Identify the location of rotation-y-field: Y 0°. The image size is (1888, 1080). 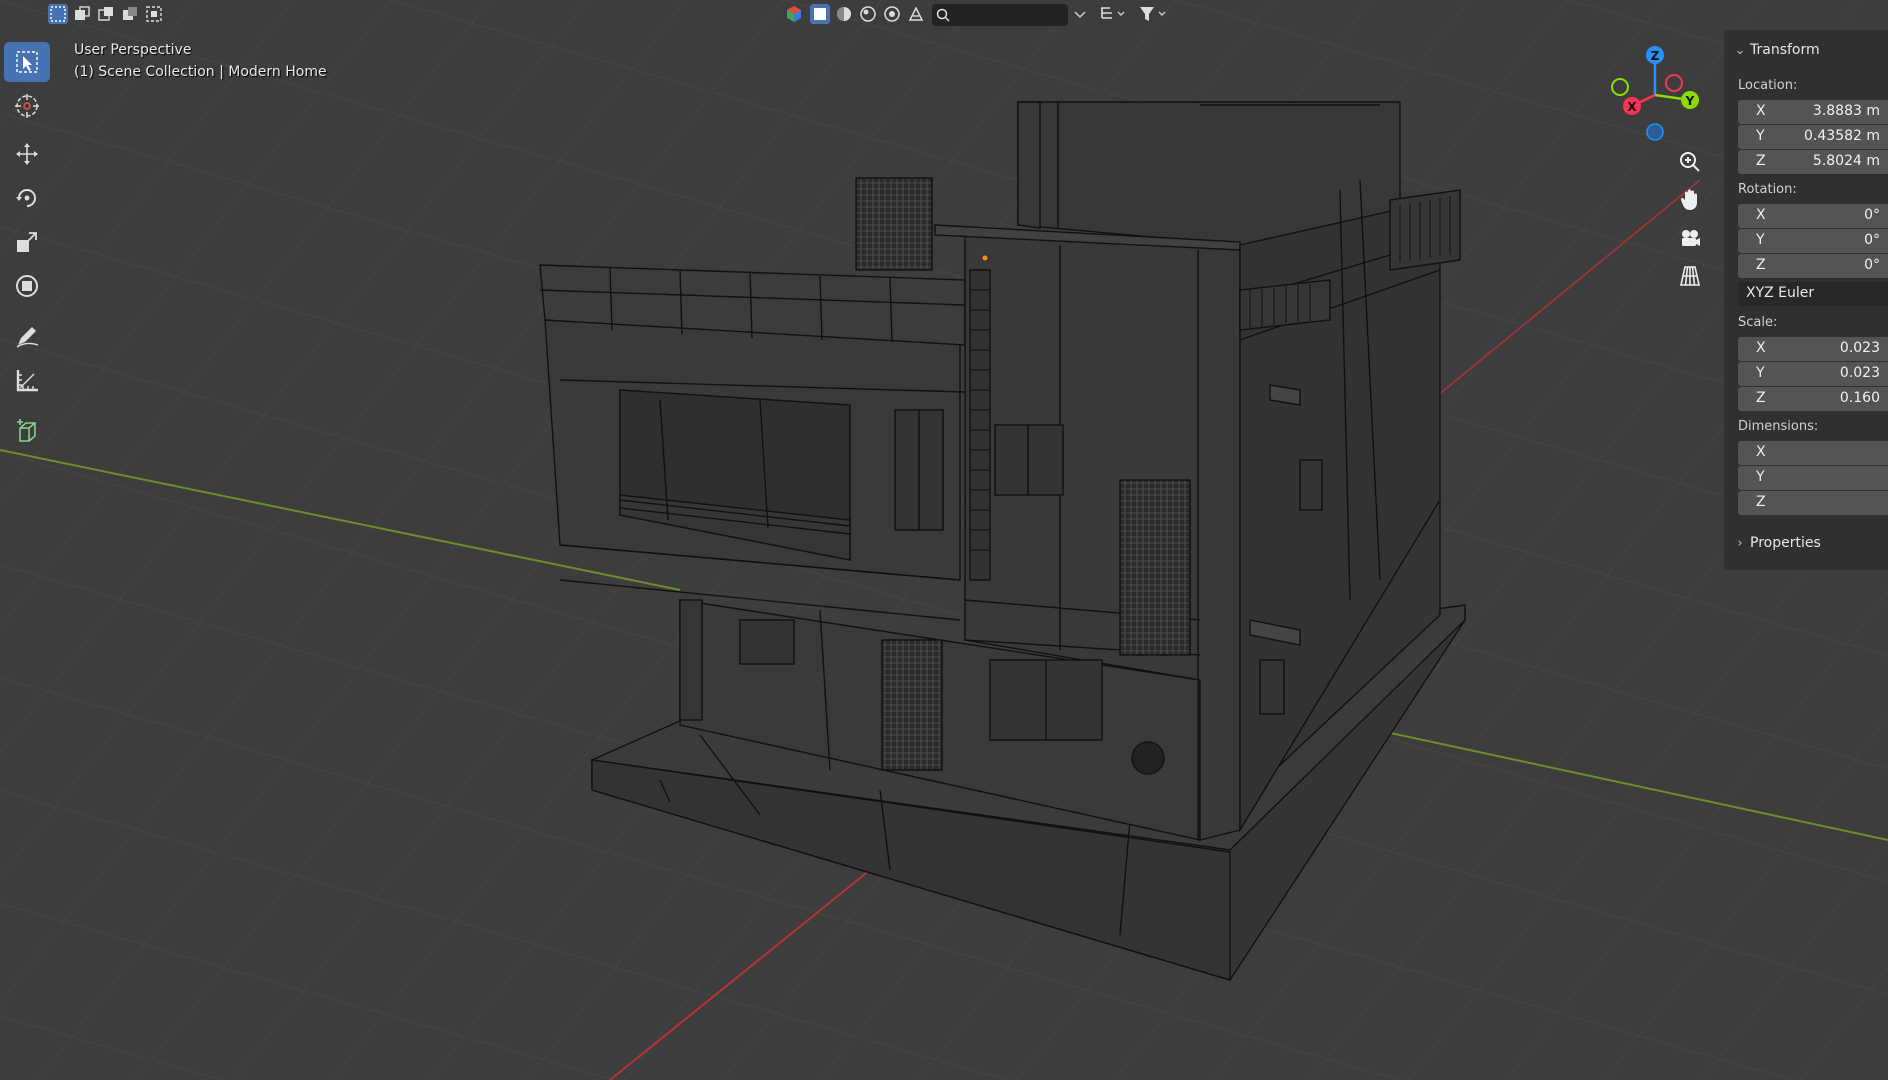
(1813, 241).